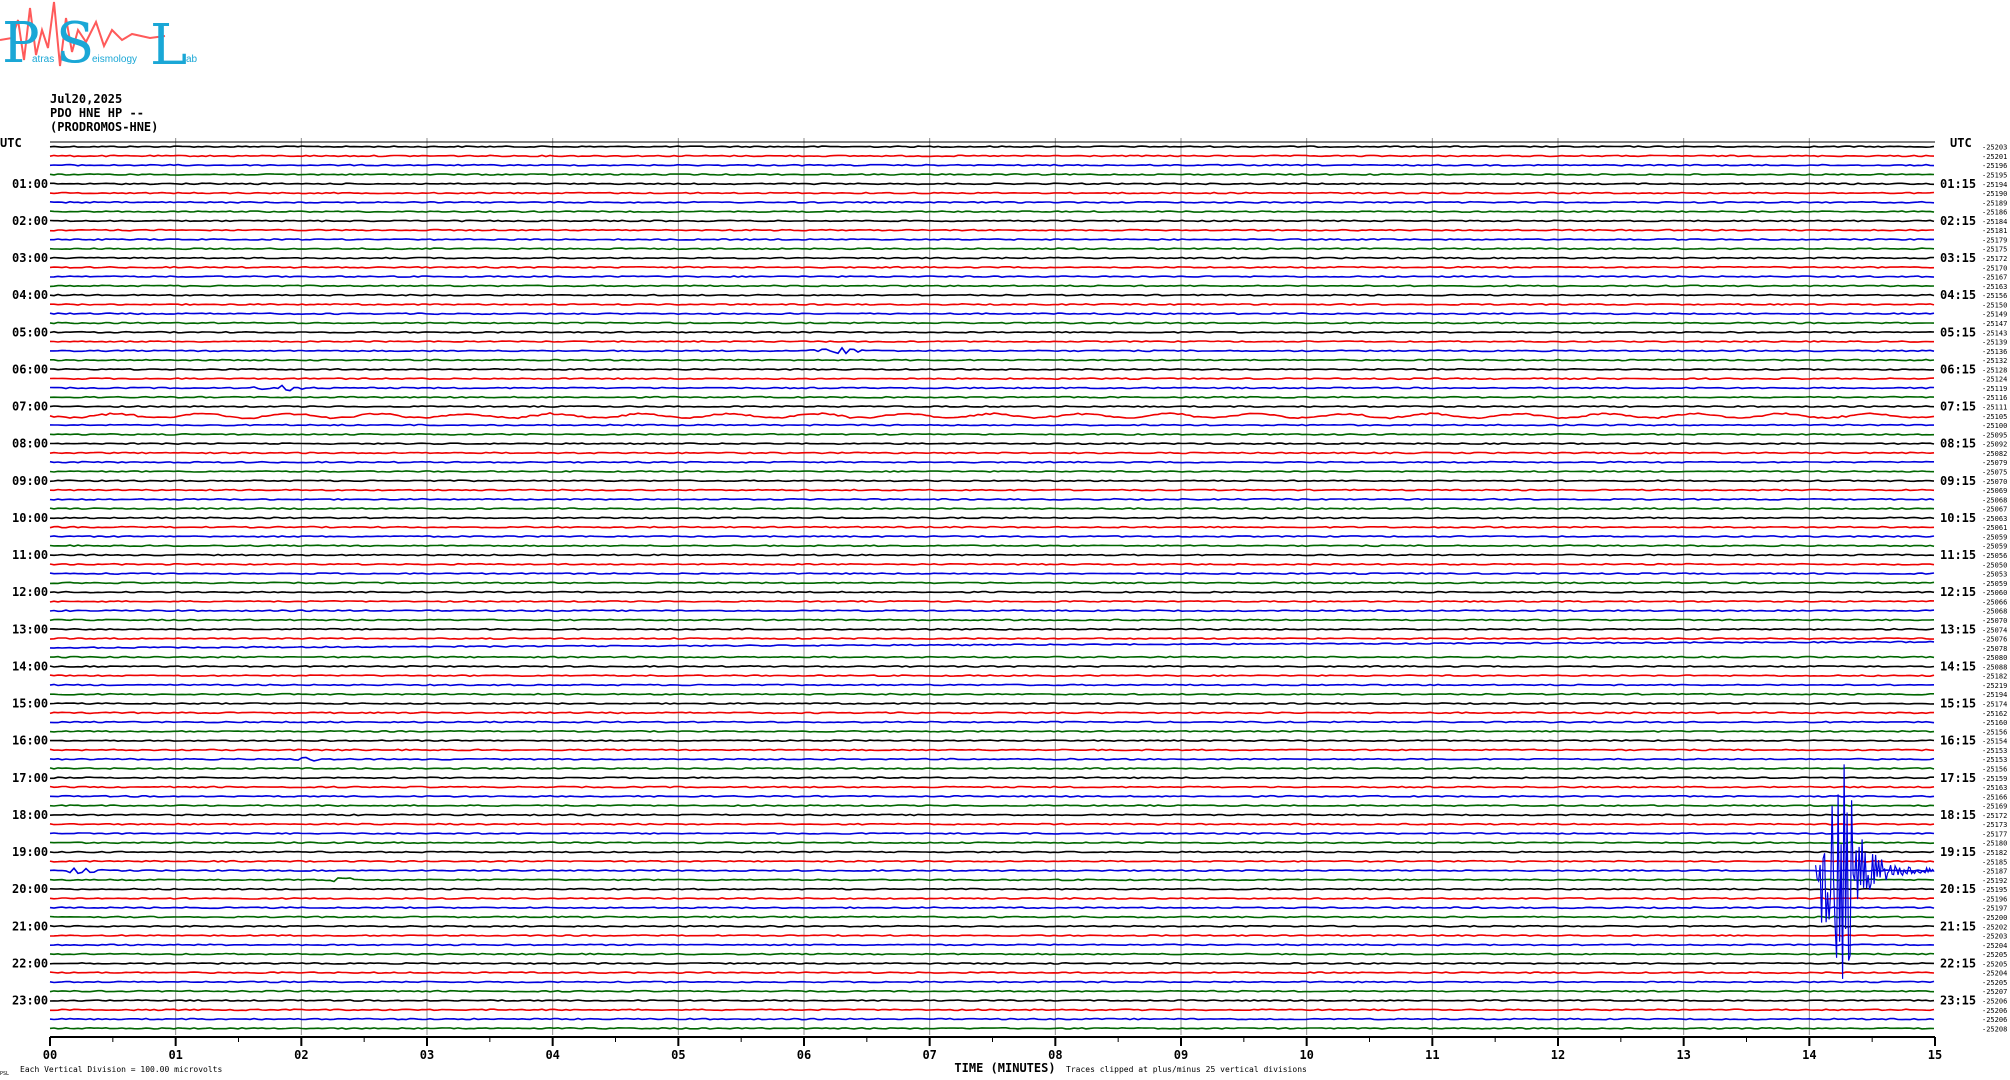 This screenshot has width=2010, height=1080. I want to click on trace-offset-label: -25149, so click(1994, 315).